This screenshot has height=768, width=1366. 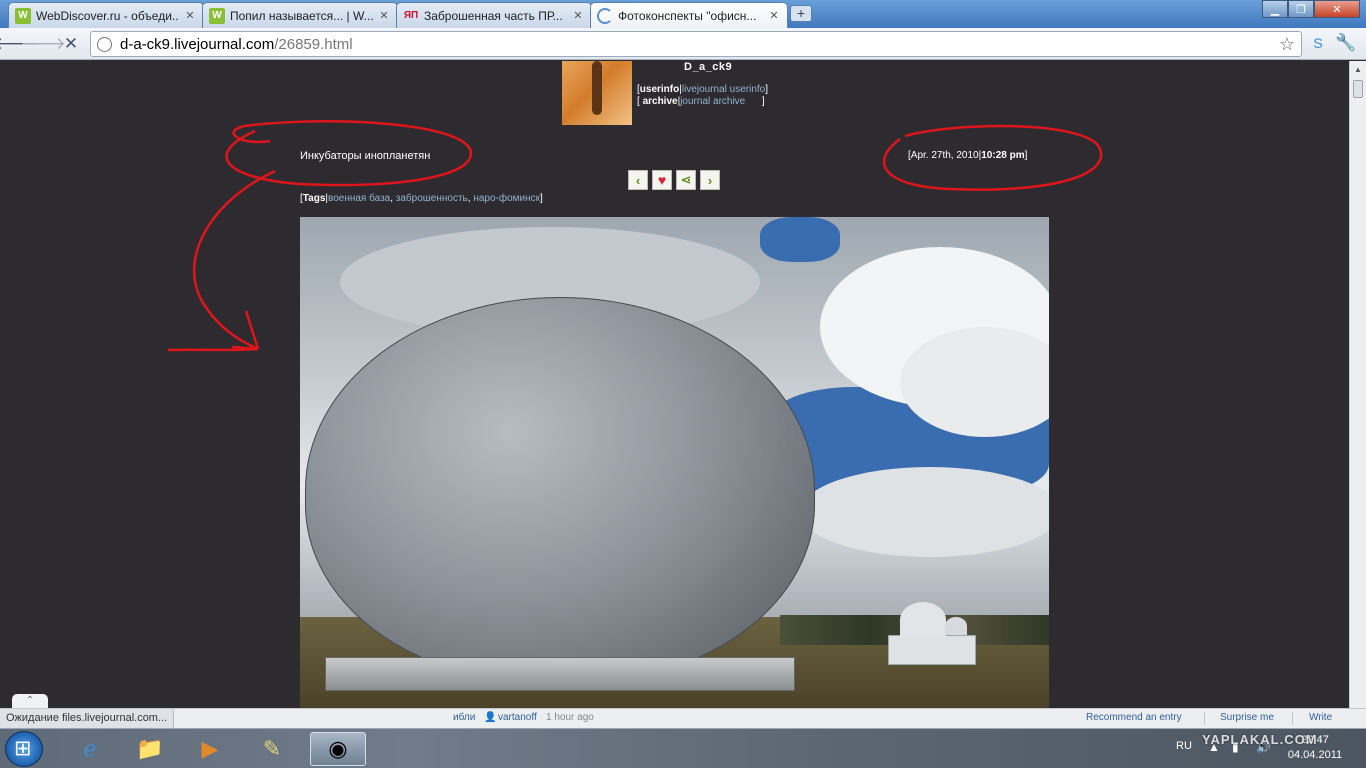 What do you see at coordinates (1320, 717) in the screenshot?
I see `write-link: Write` at bounding box center [1320, 717].